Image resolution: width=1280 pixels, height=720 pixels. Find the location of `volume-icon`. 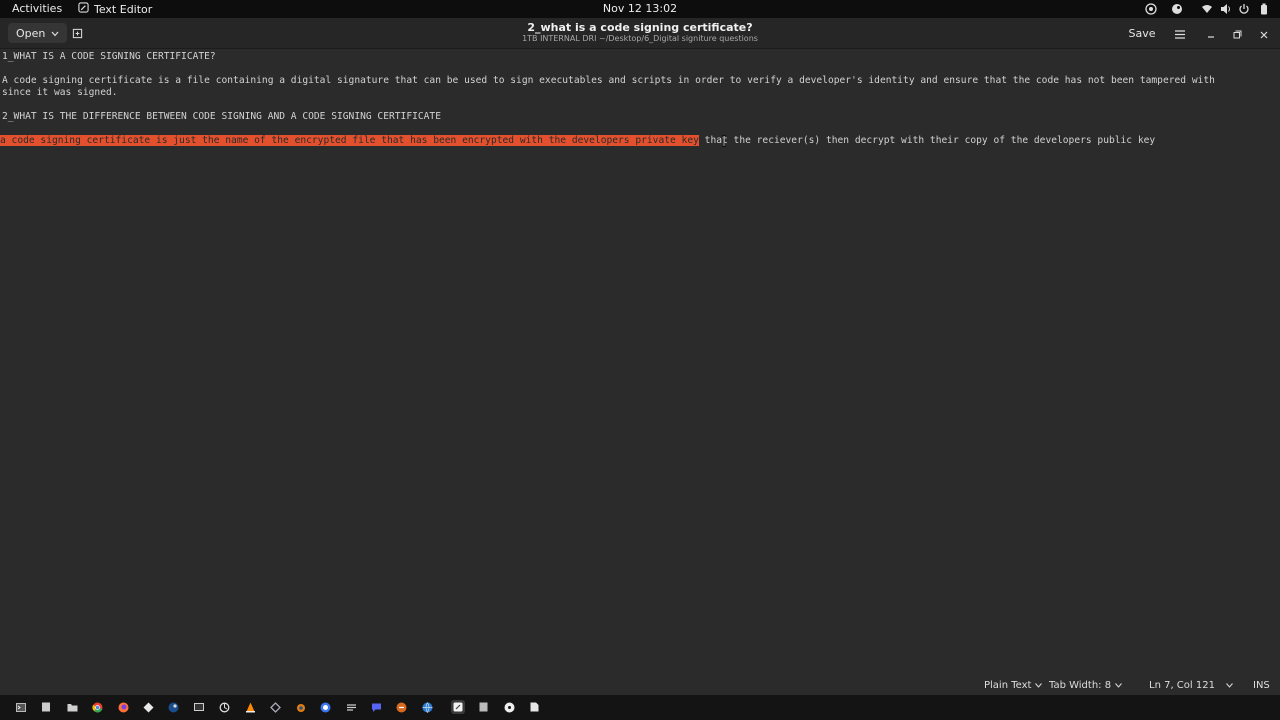

volume-icon is located at coordinates (1226, 9).